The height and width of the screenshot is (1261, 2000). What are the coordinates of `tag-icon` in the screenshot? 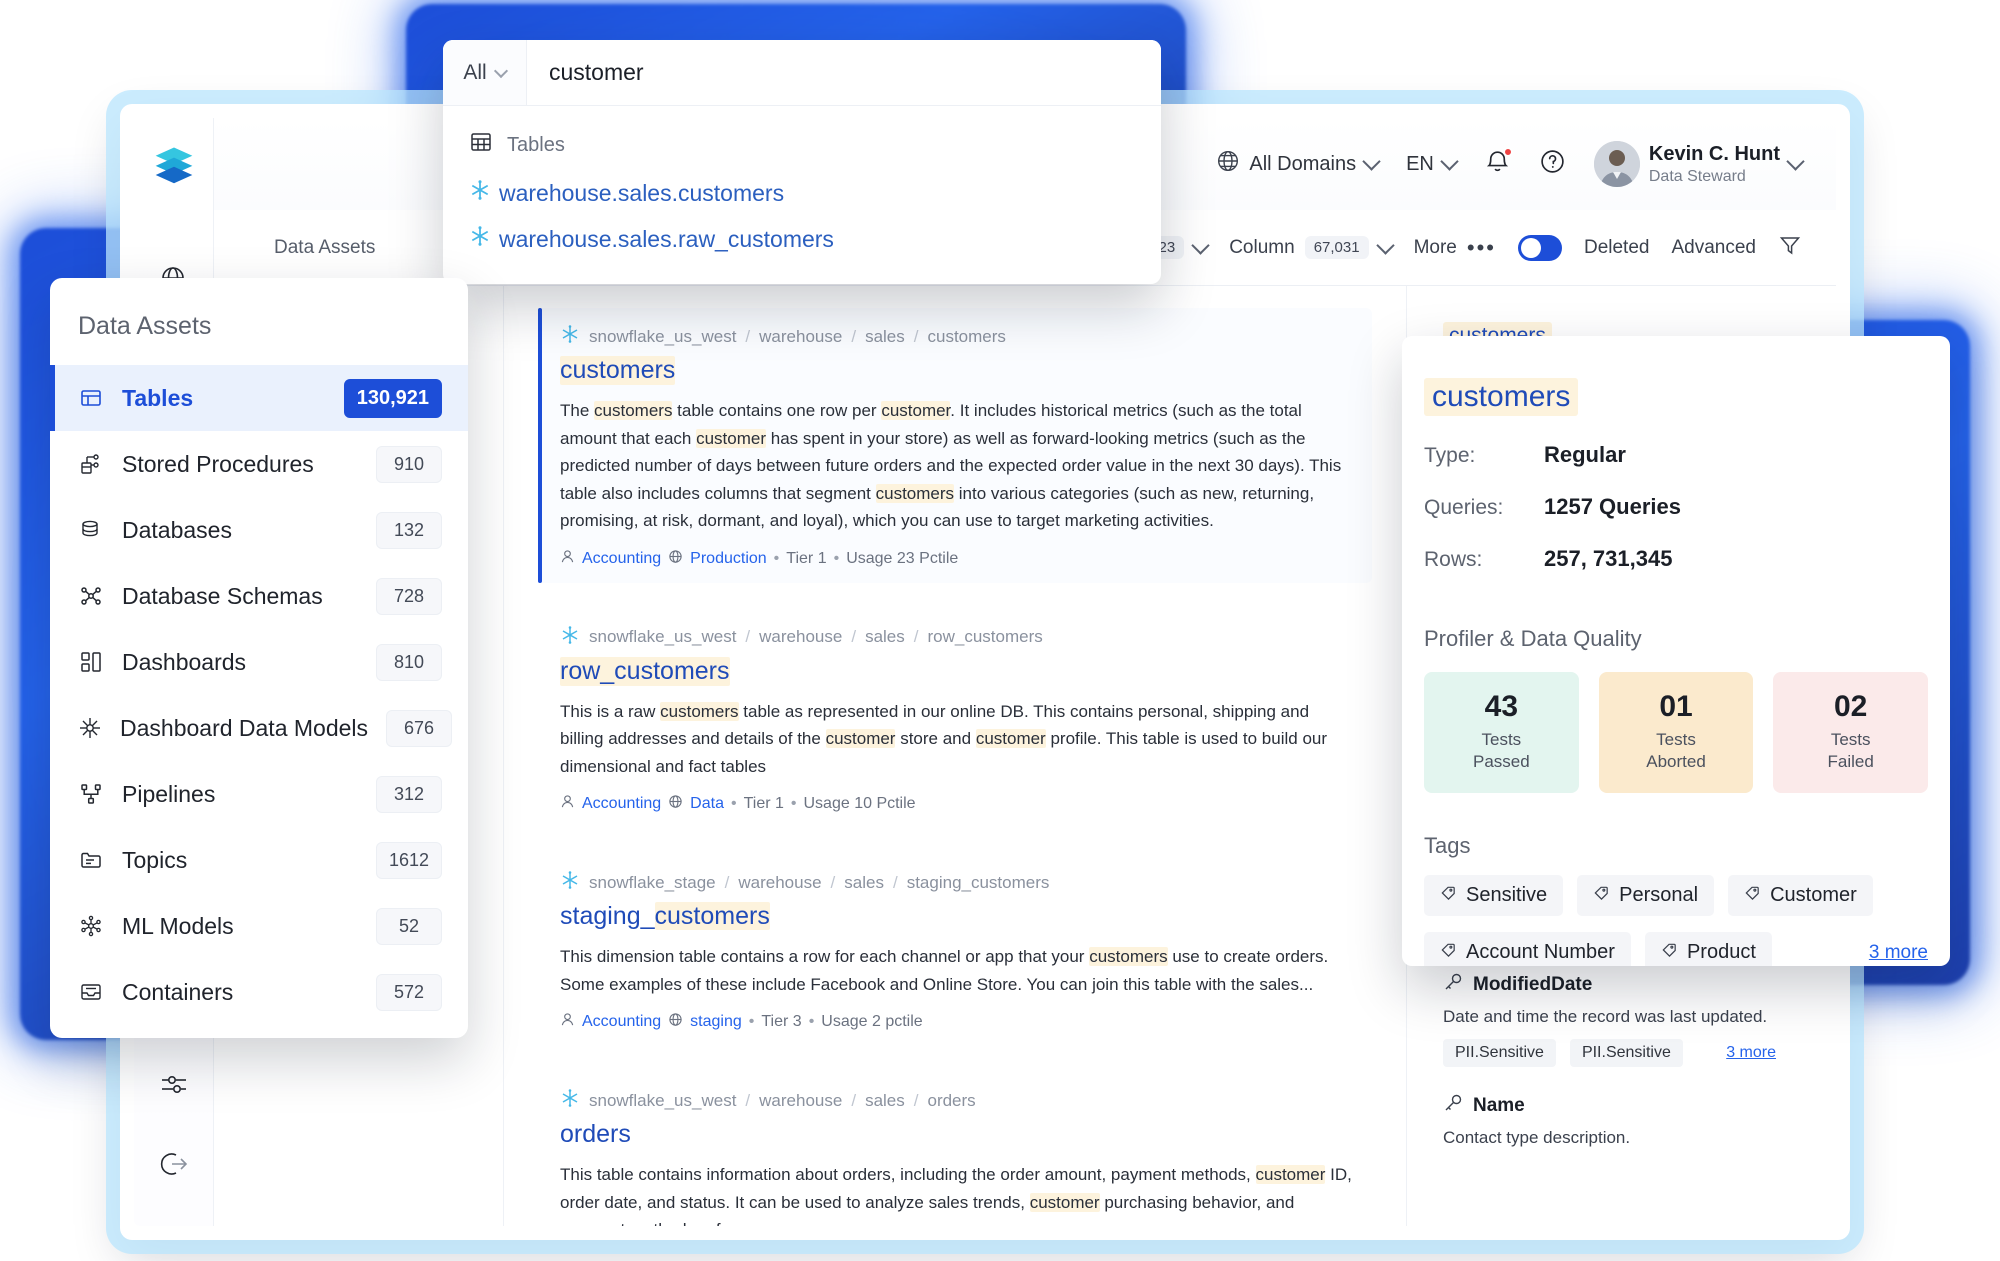 It's located at (1448, 952).